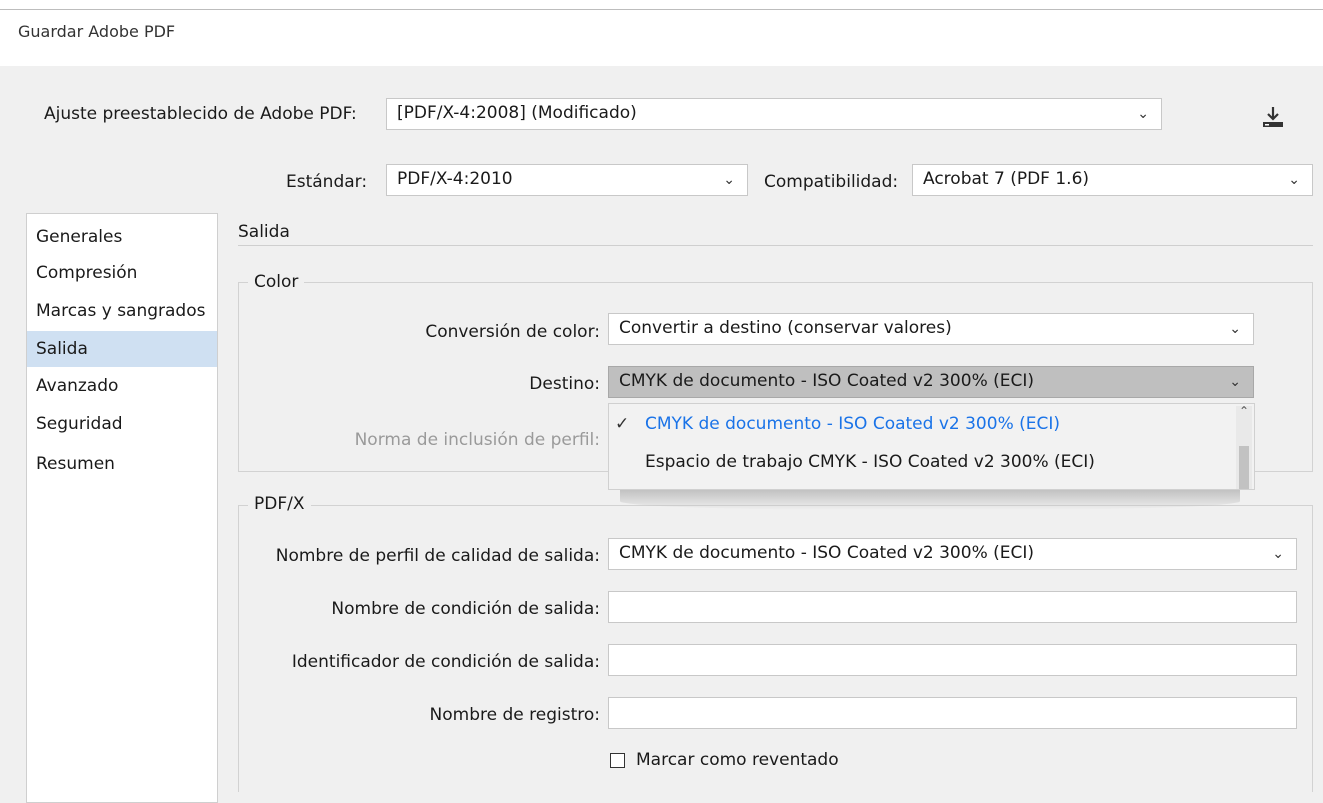 The width and height of the screenshot is (1323, 803). What do you see at coordinates (79, 237) in the screenshot?
I see `sidebar-item-label: Generales` at bounding box center [79, 237].